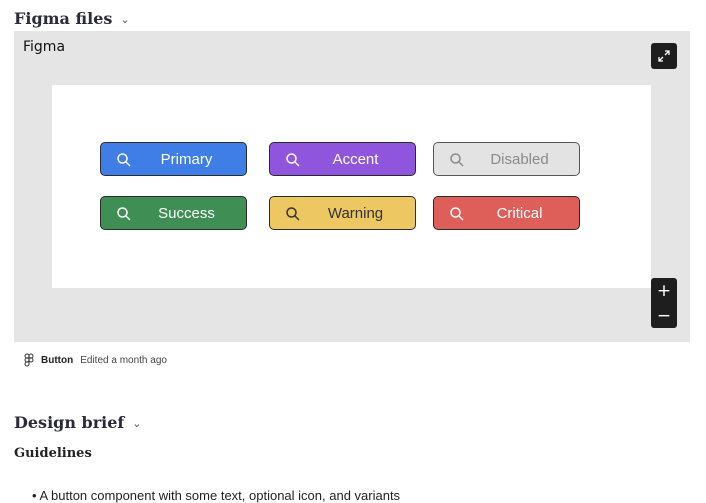  What do you see at coordinates (63, 18) in the screenshot?
I see `figma-files-title: Figma files` at bounding box center [63, 18].